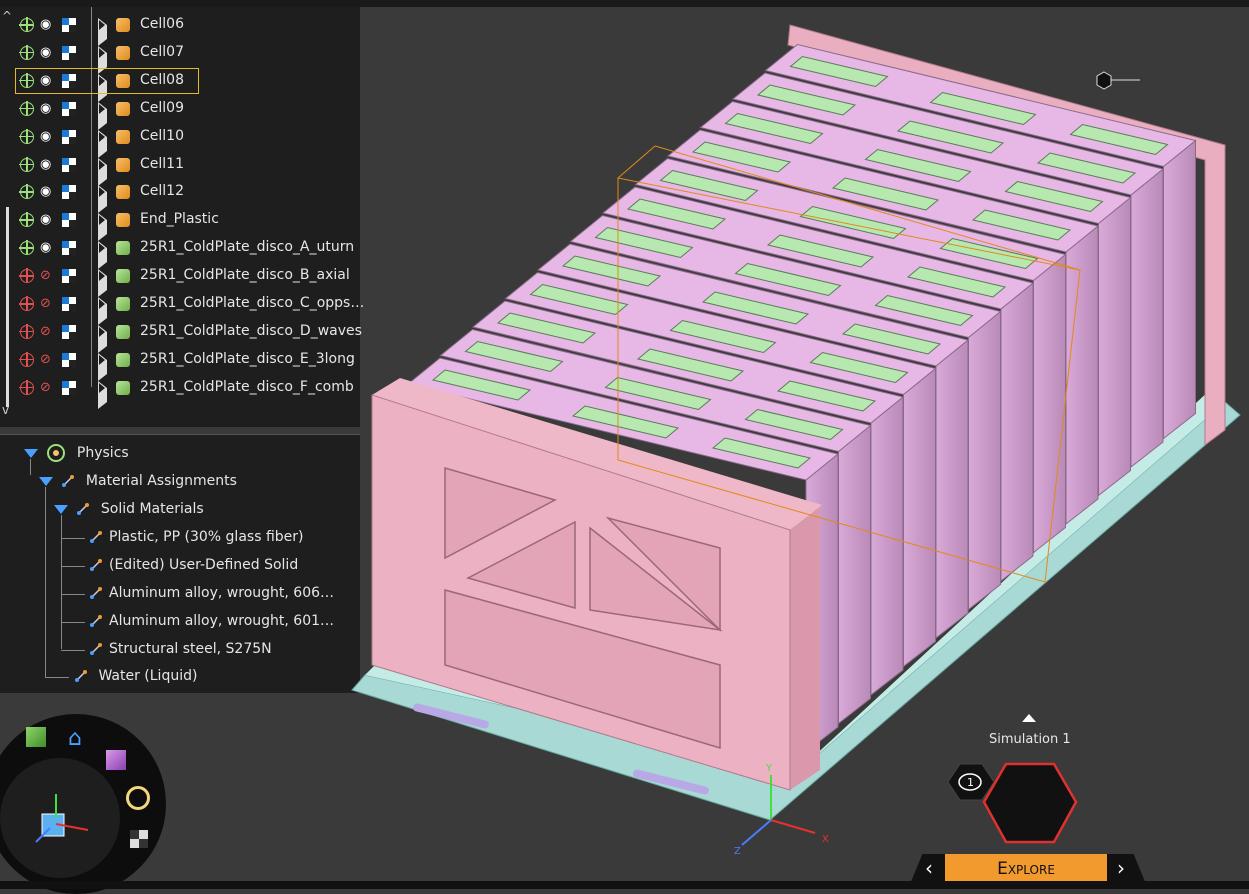  I want to click on home-icon: ⌂, so click(75, 739).